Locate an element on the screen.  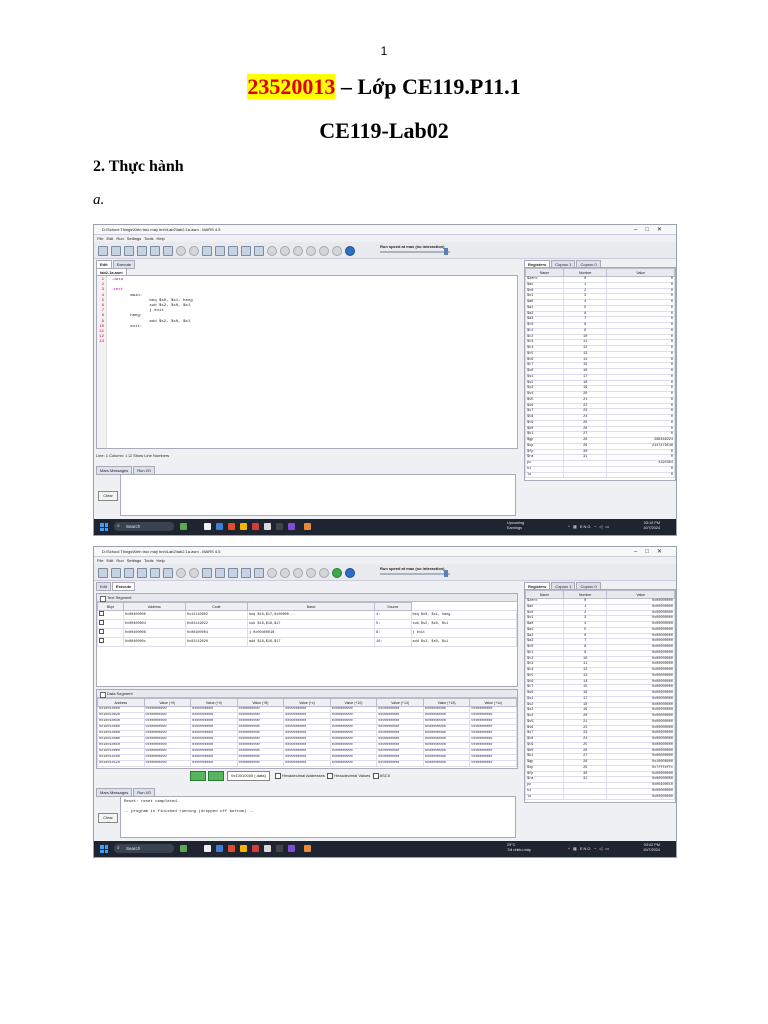
clock: 03:10 PM 10/7/2024 is located at coordinates (651, 526).